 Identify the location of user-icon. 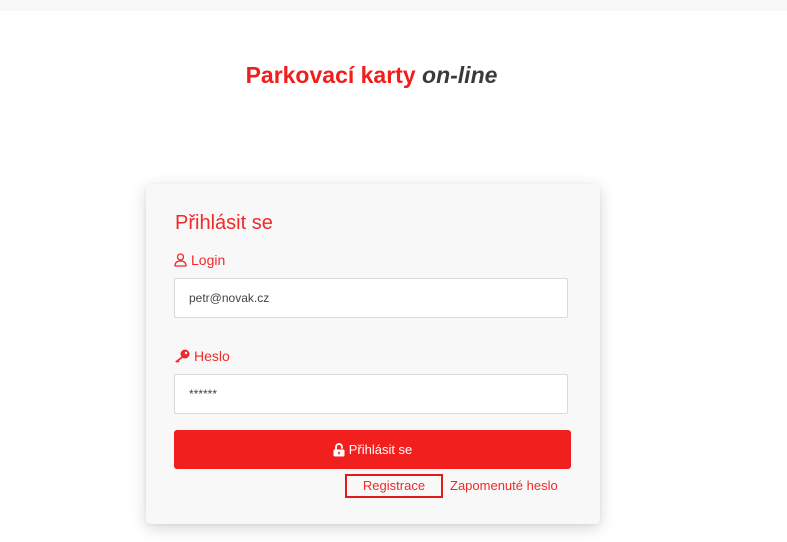
(180, 260).